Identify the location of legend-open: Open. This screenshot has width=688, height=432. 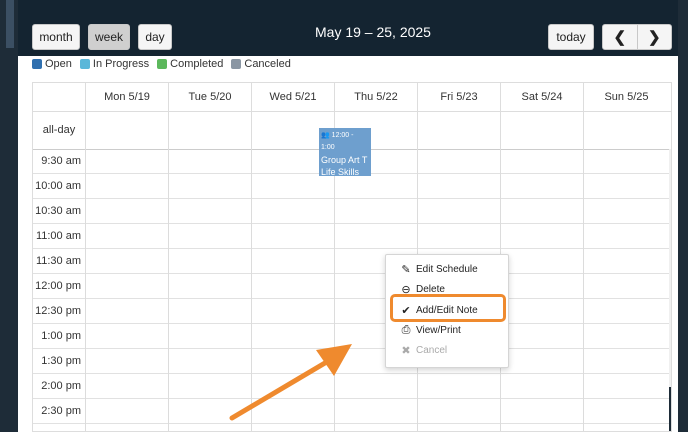
(52, 64).